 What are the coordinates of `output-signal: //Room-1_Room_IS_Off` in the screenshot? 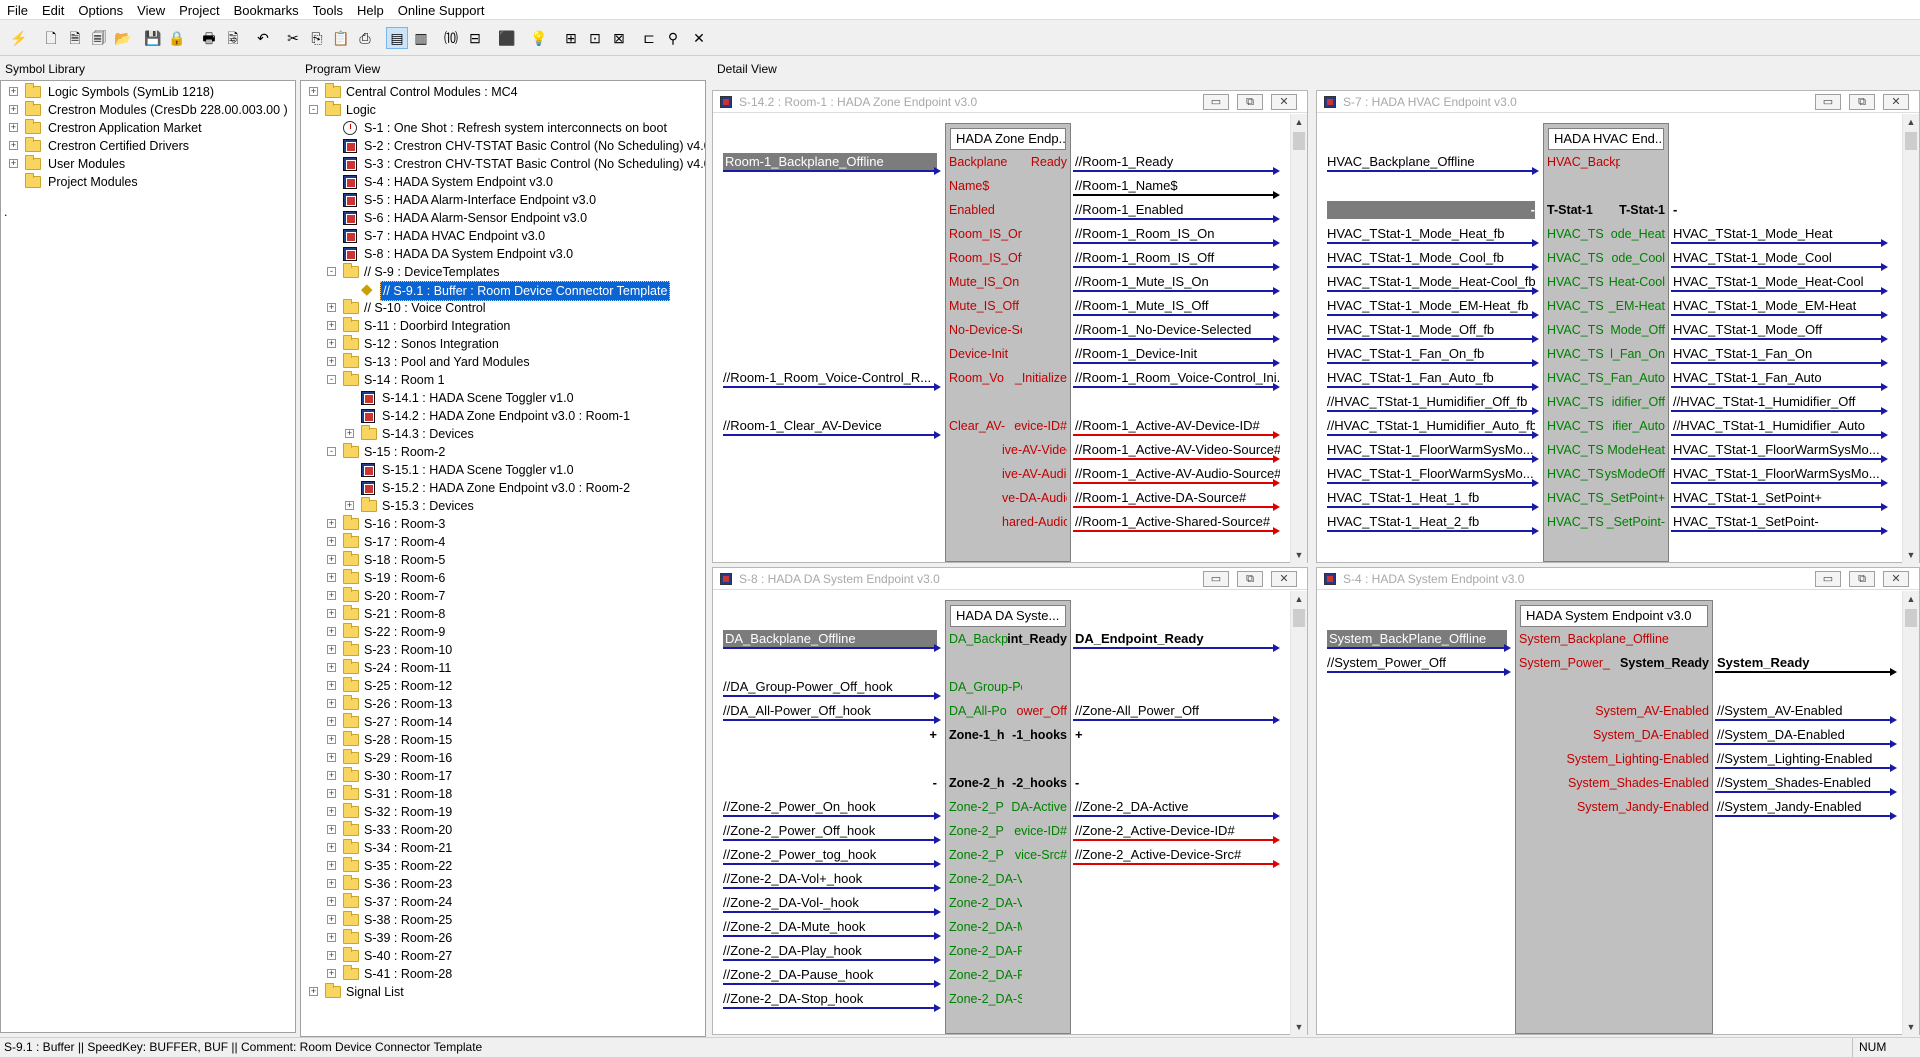 It's located at (1177, 258).